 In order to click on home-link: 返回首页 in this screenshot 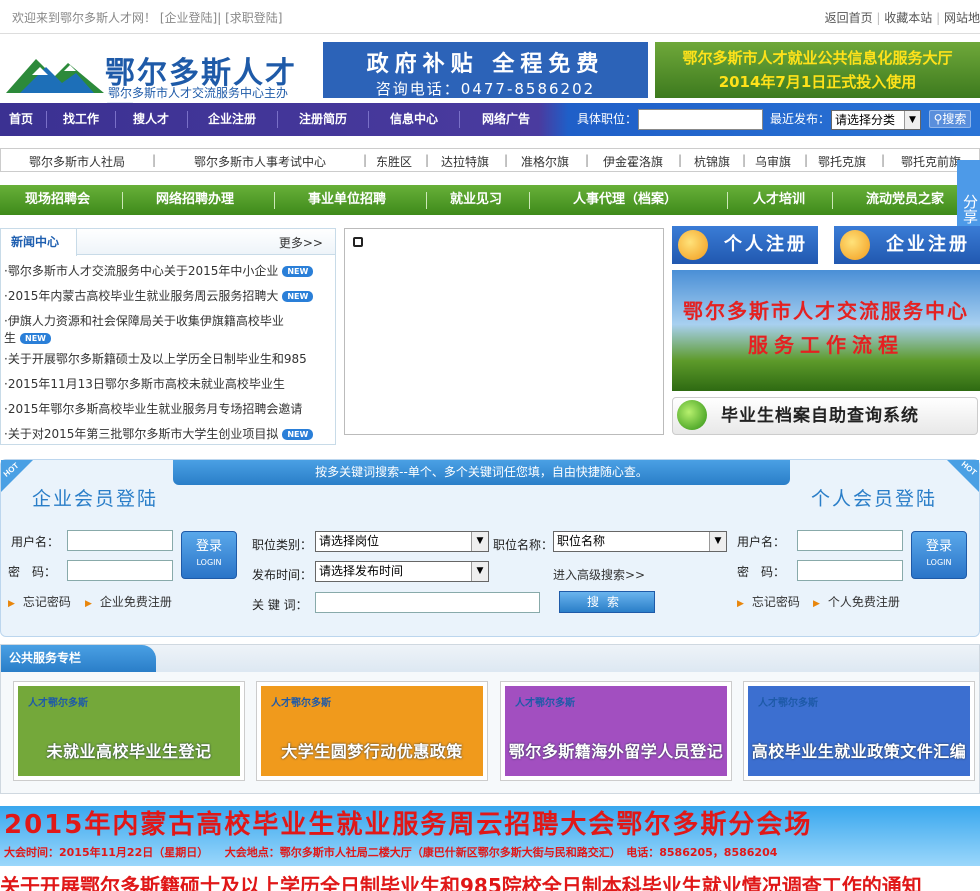, I will do `click(849, 18)`.